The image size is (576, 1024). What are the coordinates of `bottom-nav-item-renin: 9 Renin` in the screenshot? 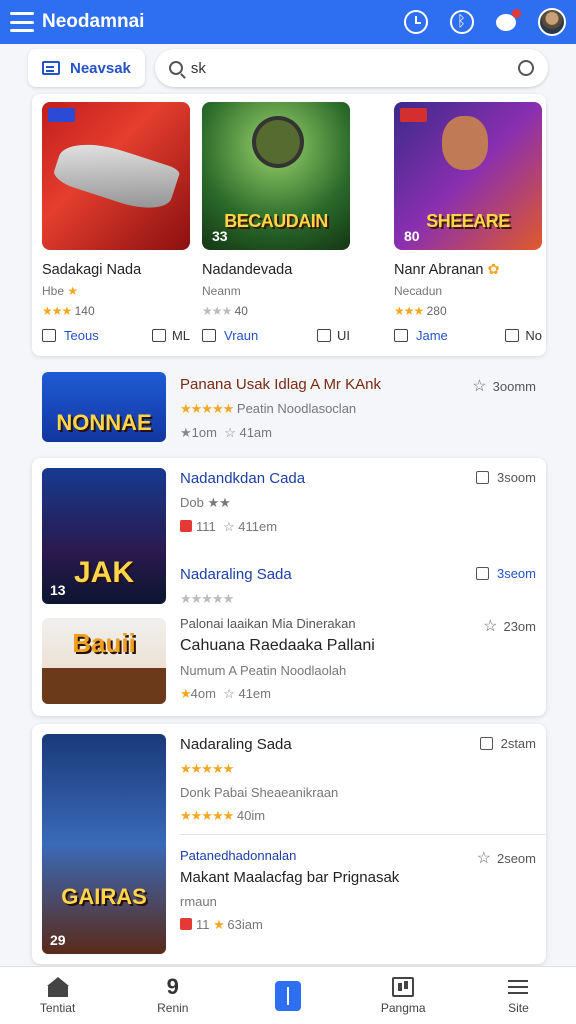 It's located at (172, 995).